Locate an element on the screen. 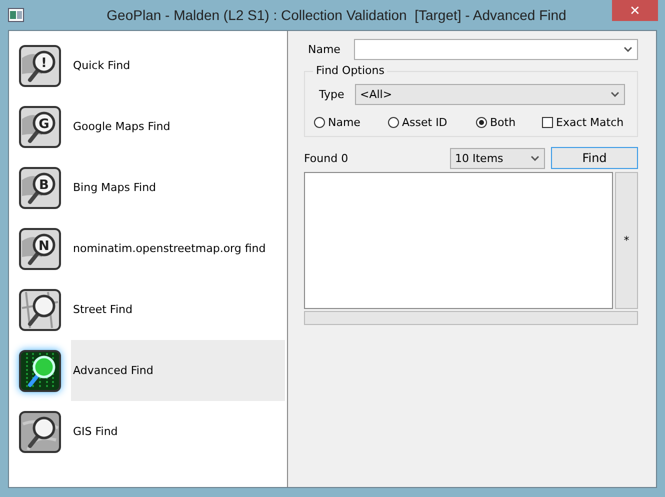 The image size is (665, 497). sidebar-item: Quick Find is located at coordinates (178, 65).